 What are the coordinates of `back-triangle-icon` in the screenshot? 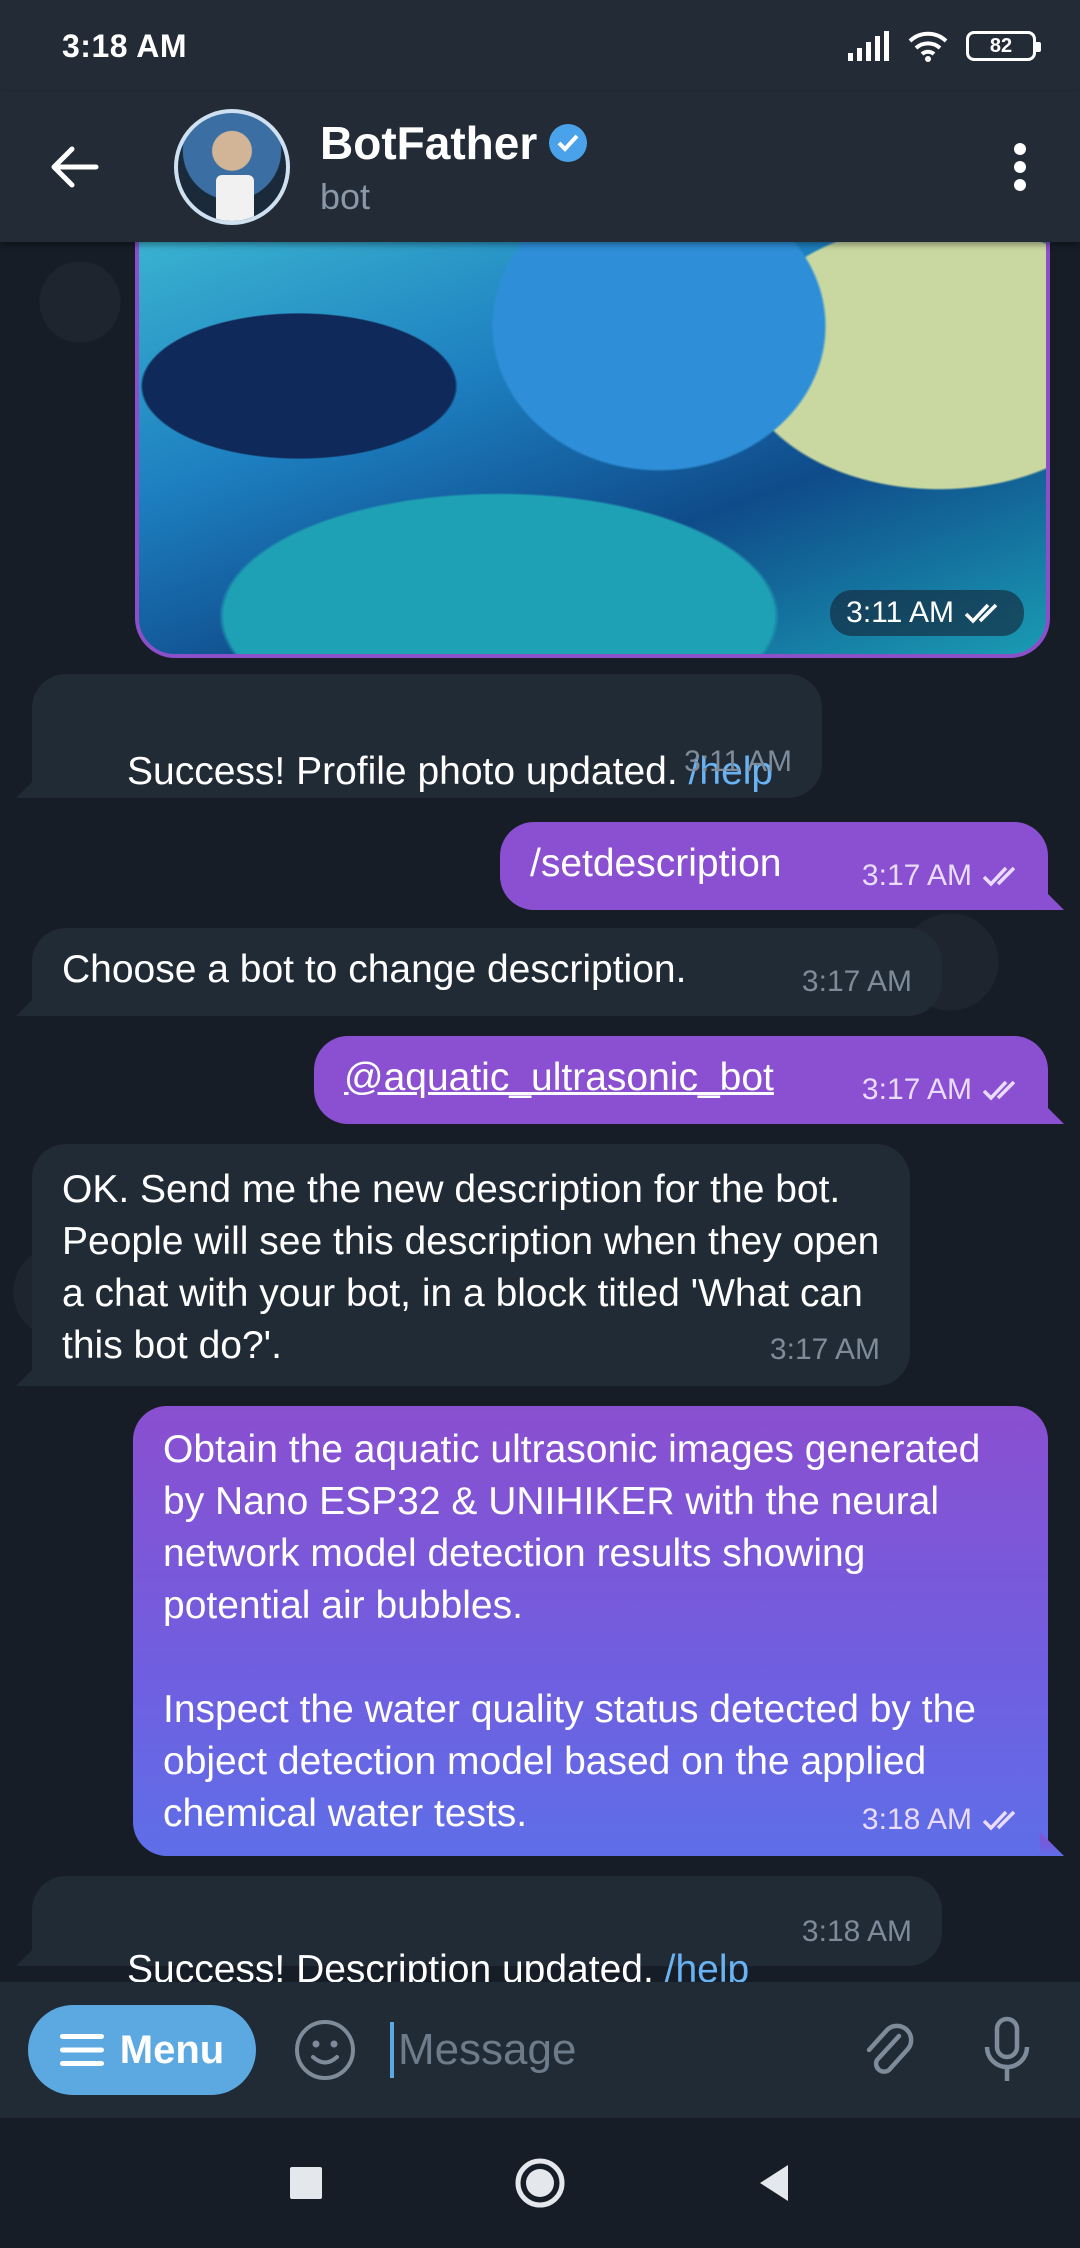 It's located at (774, 2183).